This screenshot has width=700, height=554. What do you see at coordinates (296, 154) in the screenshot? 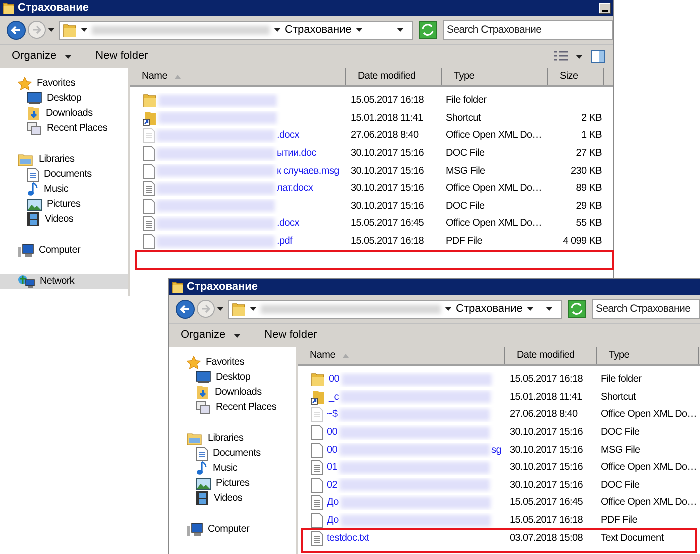
I see `file-name: ытии.doc` at bounding box center [296, 154].